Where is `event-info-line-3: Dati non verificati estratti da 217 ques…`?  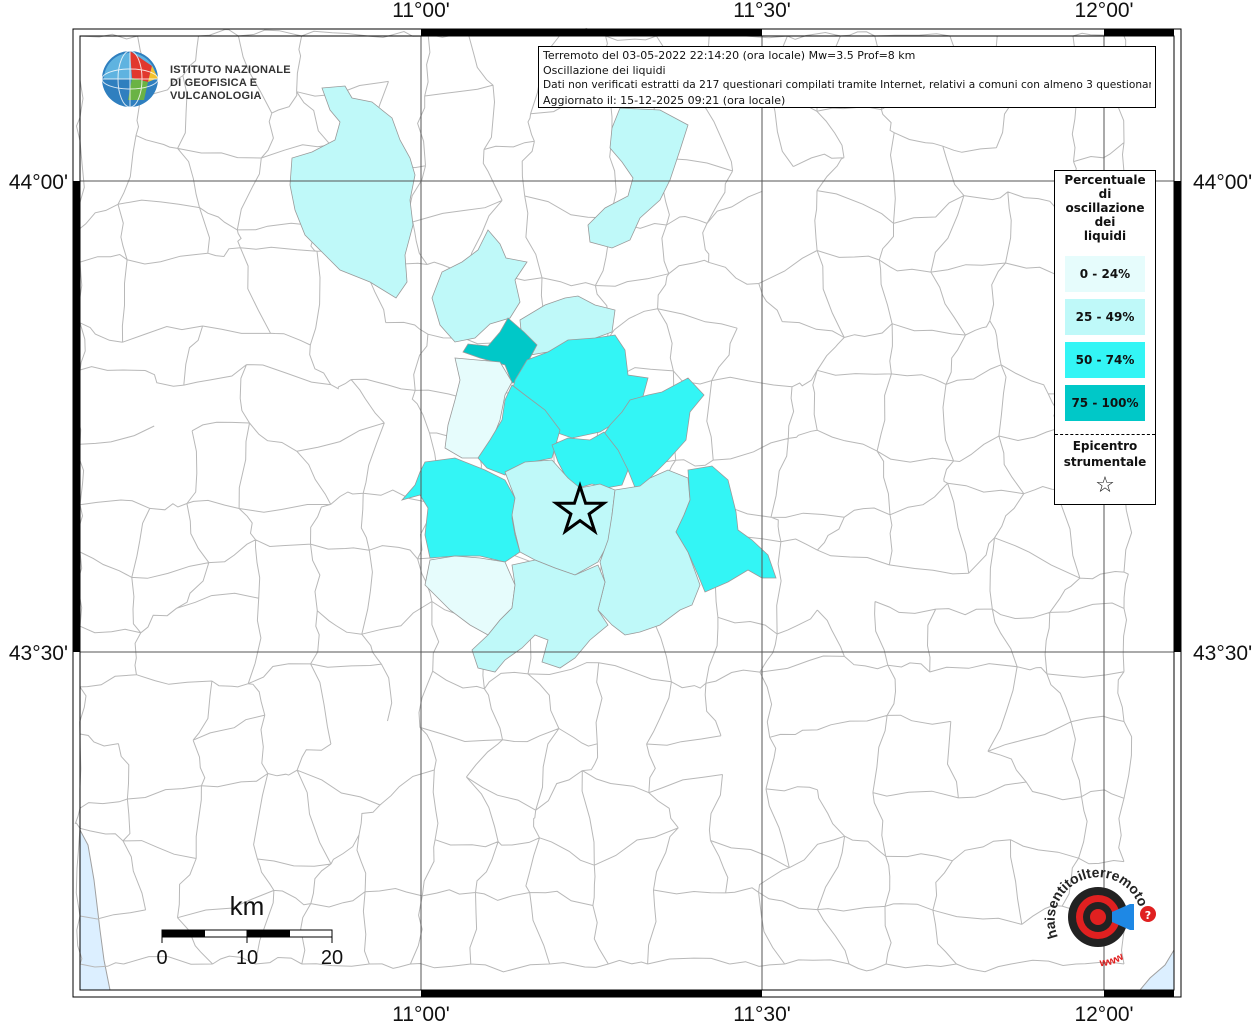
event-info-line-3: Dati non verificati estratti da 217 ques… is located at coordinates (847, 85).